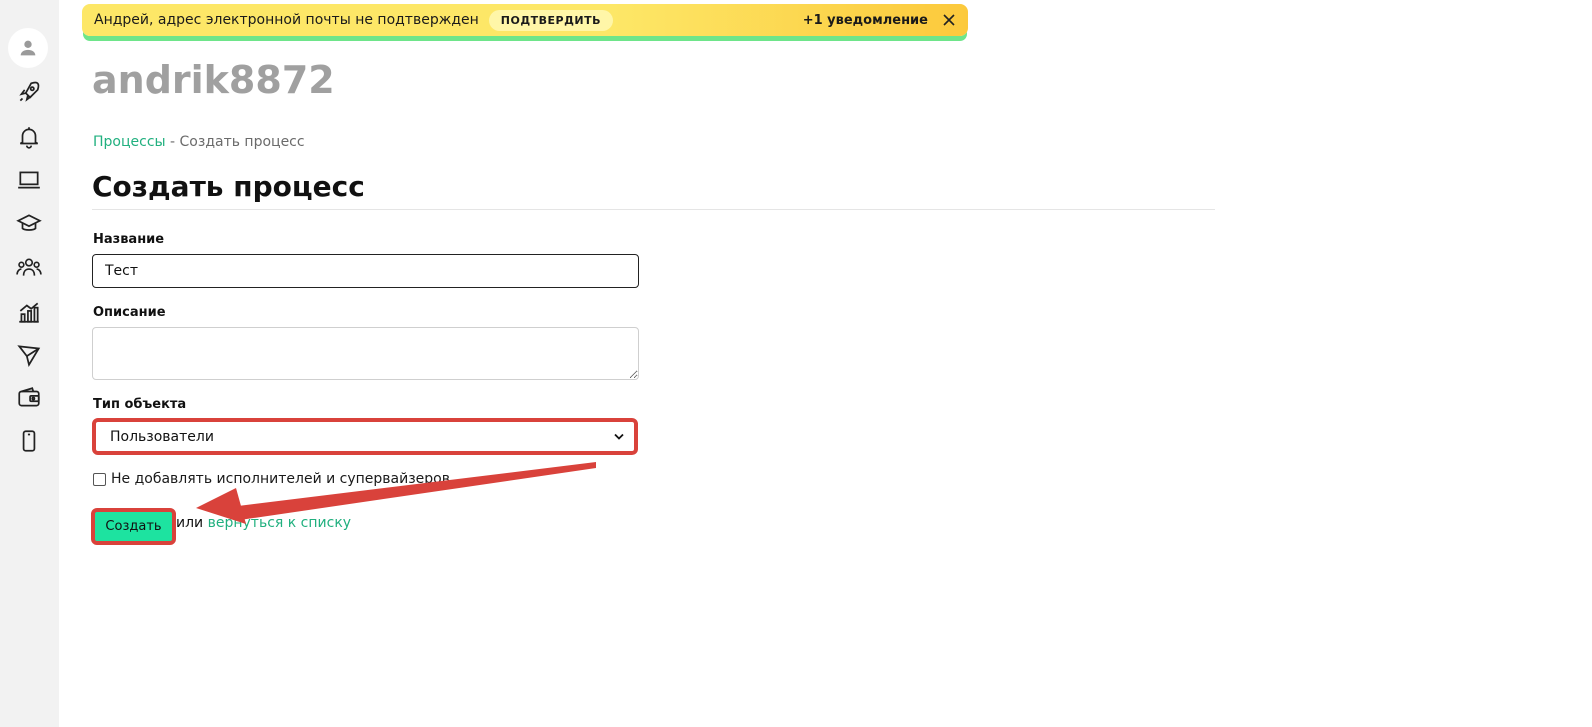 The width and height of the screenshot is (1592, 727). I want to click on back-to-list-link: вернуться к списку, so click(279, 523).